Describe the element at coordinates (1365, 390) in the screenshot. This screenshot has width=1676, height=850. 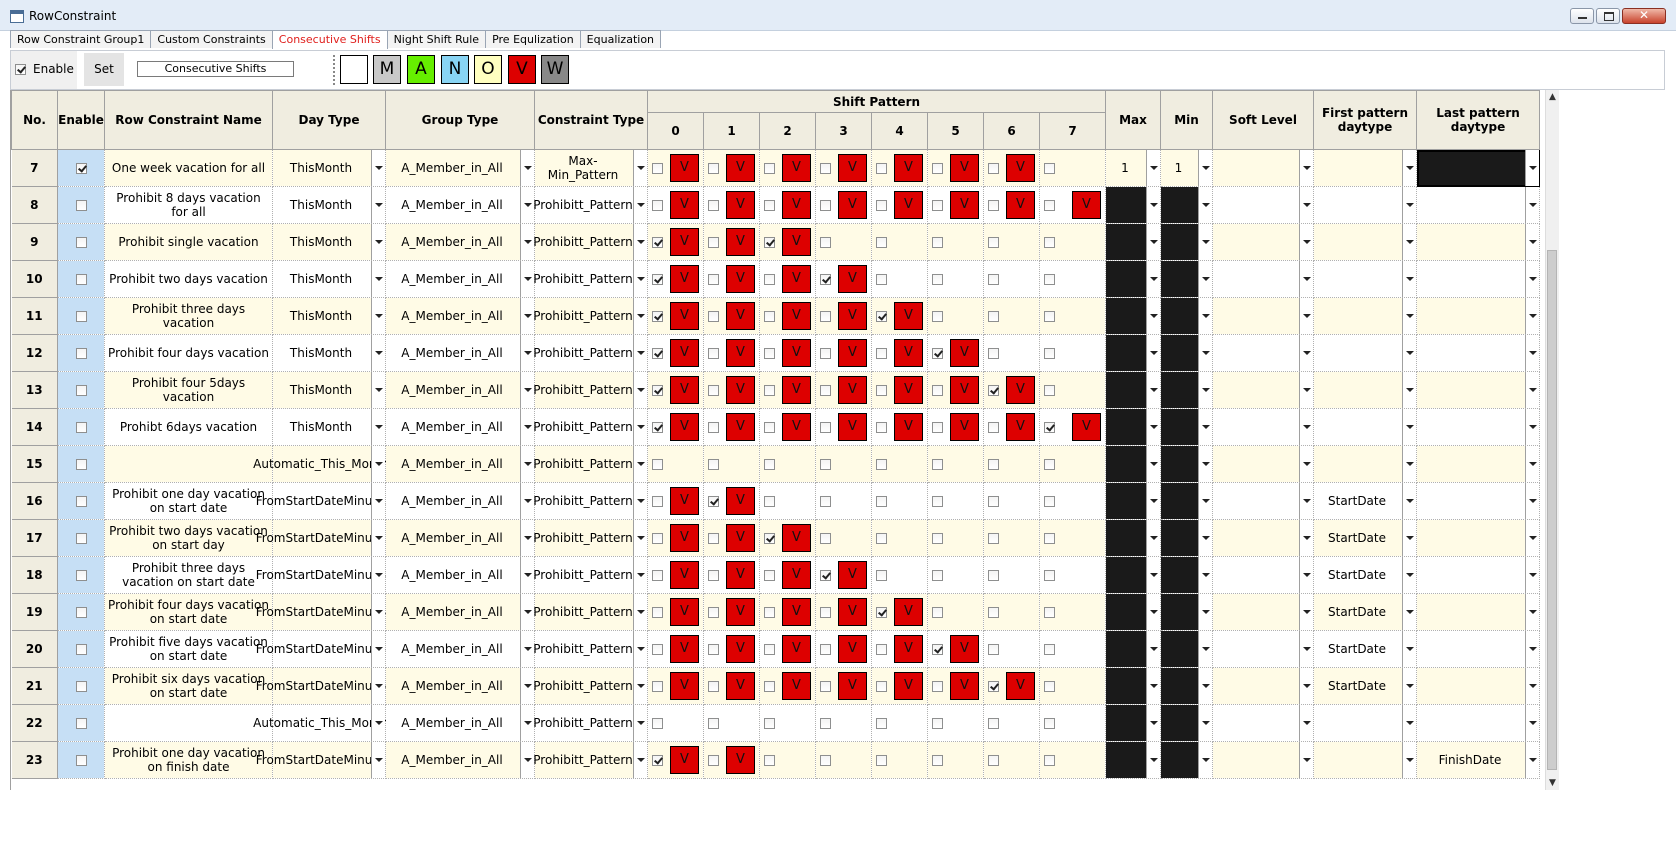
I see `row-first-daytype-select` at that location.